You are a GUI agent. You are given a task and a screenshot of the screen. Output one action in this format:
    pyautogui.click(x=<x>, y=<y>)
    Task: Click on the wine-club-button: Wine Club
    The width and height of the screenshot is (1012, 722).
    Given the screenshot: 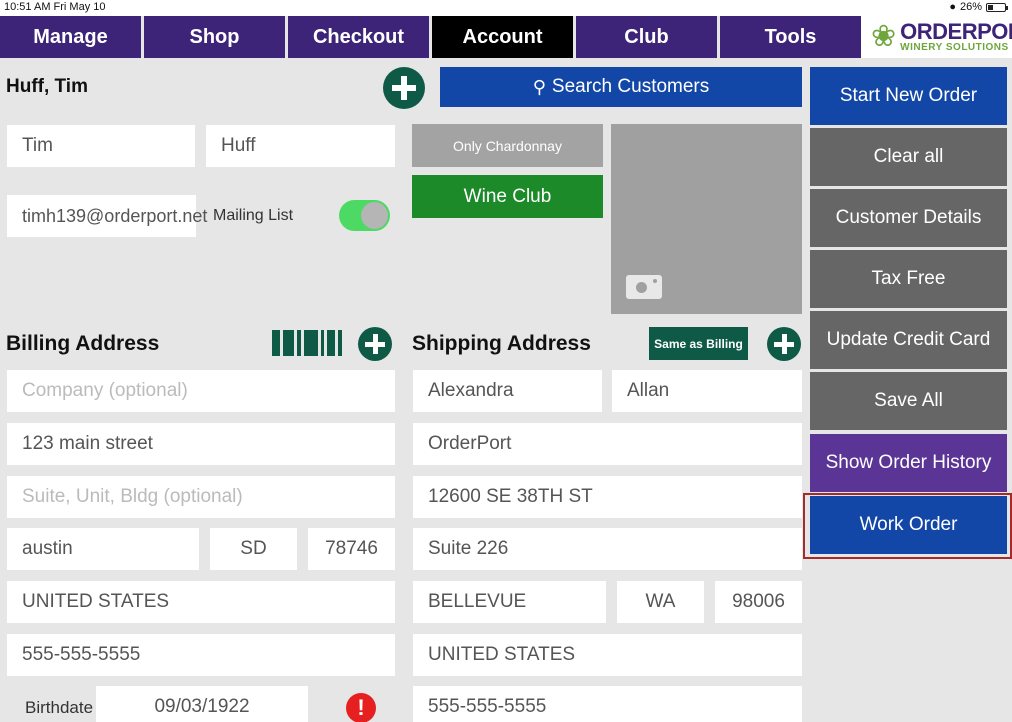 What is the action you would take?
    pyautogui.click(x=507, y=196)
    